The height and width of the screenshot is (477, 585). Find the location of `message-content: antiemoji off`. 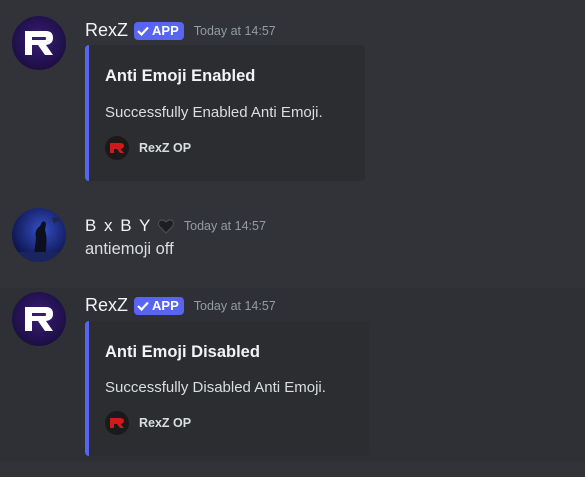

message-content: antiemoji off is located at coordinates (129, 249).